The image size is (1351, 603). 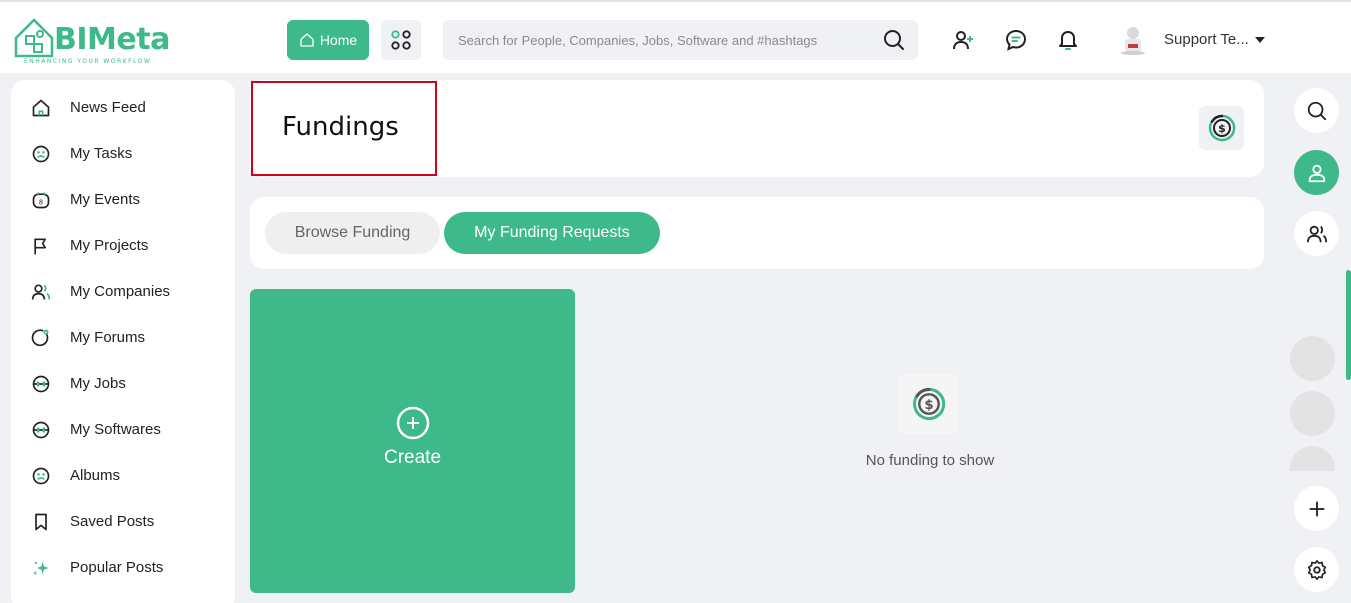 What do you see at coordinates (41, 154) in the screenshot?
I see `tasks-icon` at bounding box center [41, 154].